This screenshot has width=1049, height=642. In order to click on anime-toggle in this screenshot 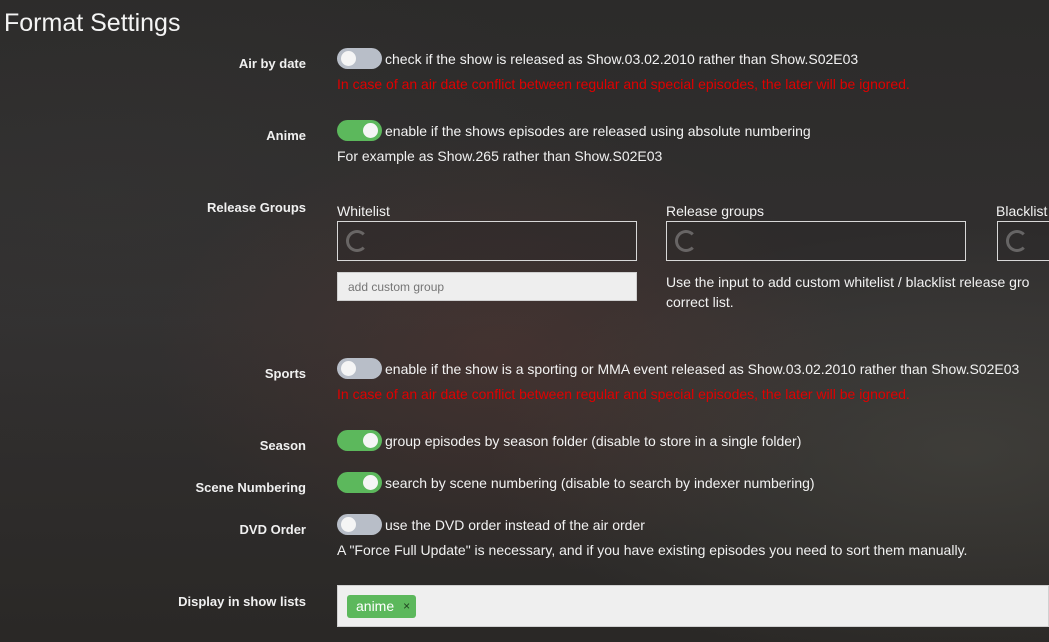, I will do `click(359, 130)`.